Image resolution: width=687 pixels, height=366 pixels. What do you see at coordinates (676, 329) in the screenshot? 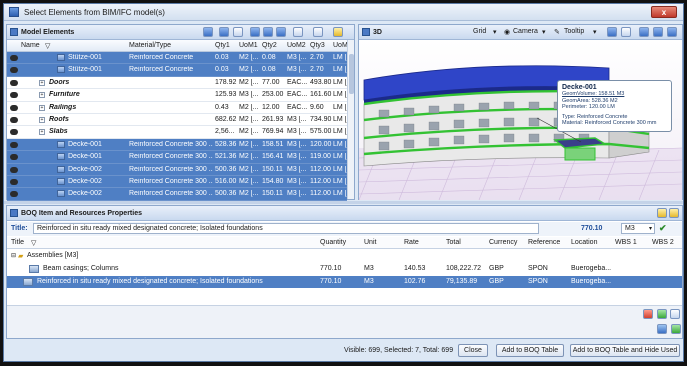
I see `add-item-icon` at bounding box center [676, 329].